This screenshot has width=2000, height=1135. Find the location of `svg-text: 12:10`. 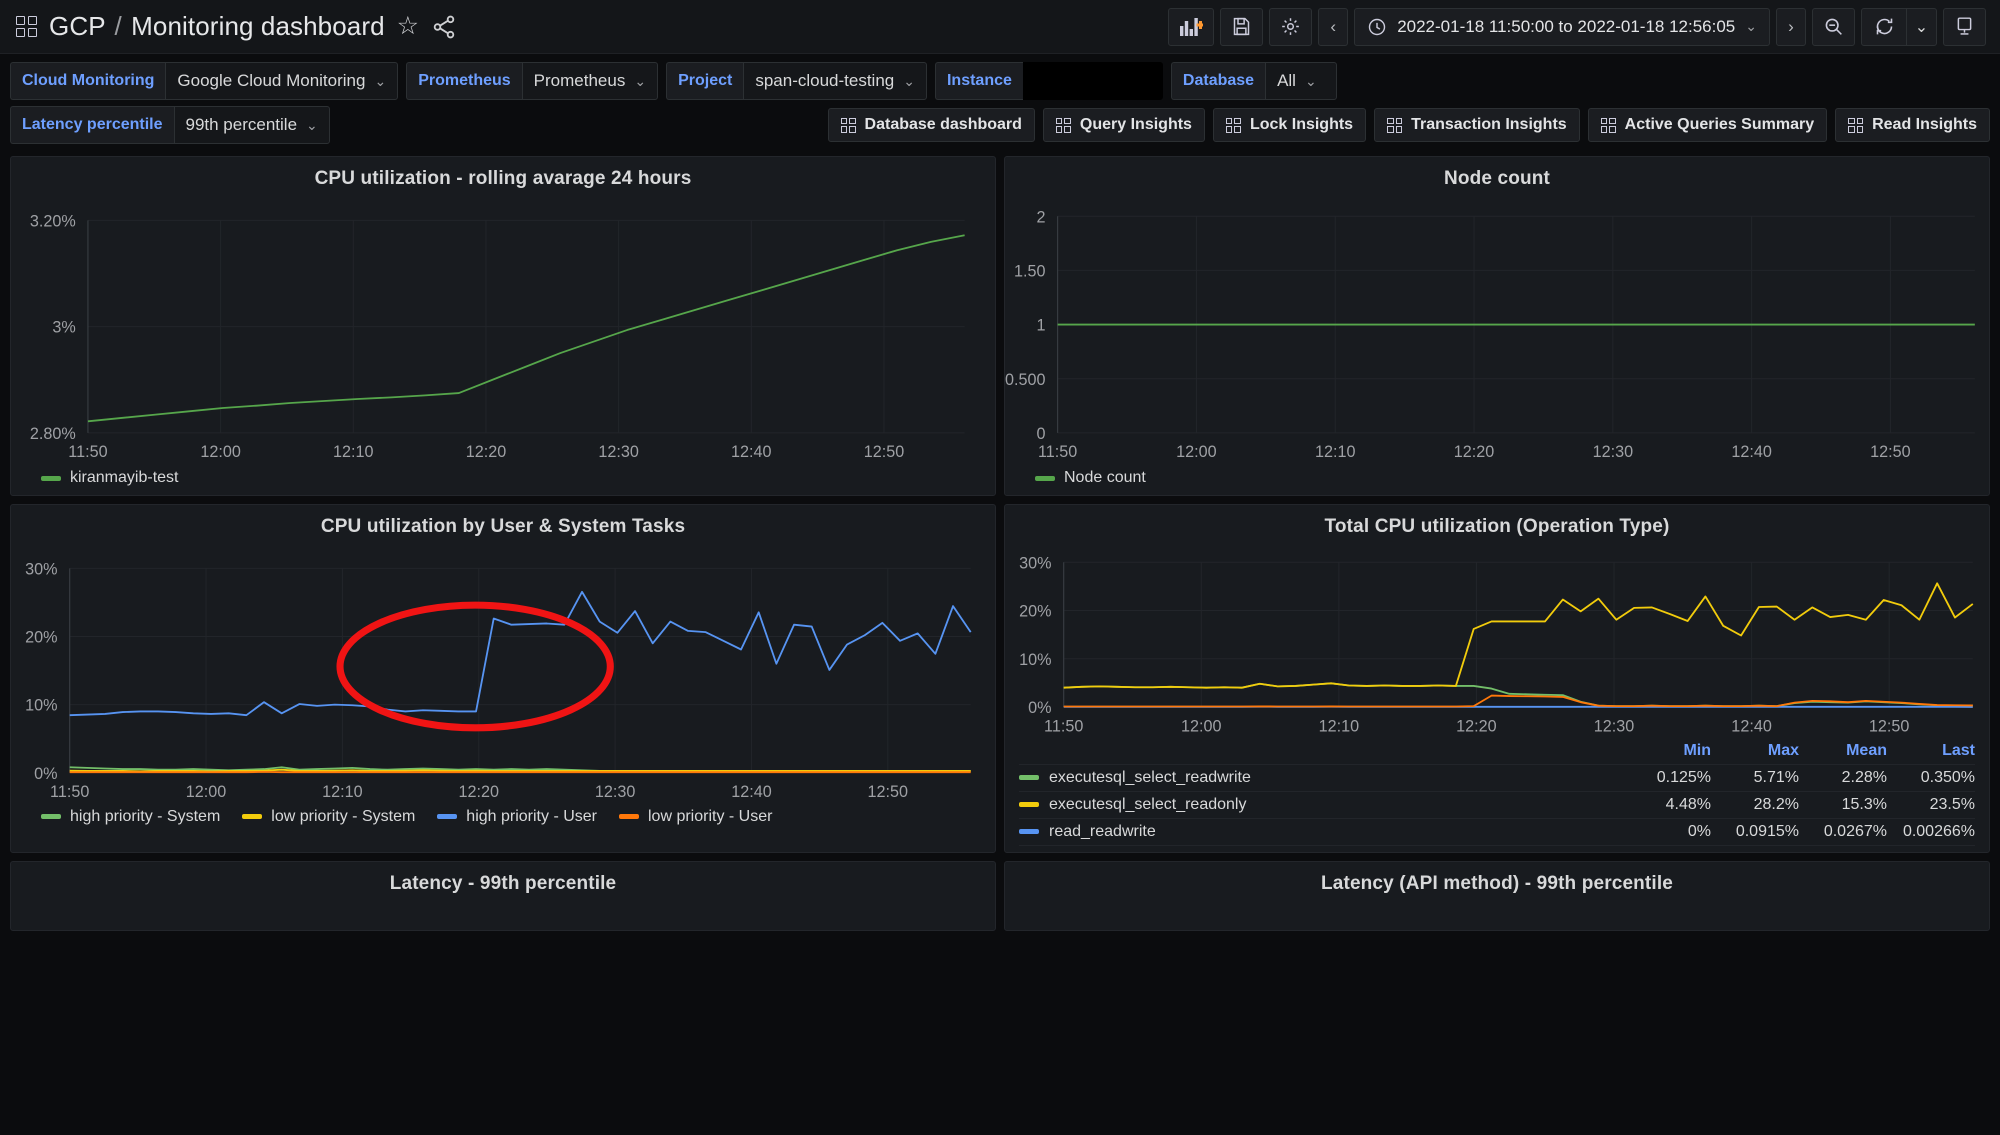

svg-text: 12:10 is located at coordinates (1335, 452).